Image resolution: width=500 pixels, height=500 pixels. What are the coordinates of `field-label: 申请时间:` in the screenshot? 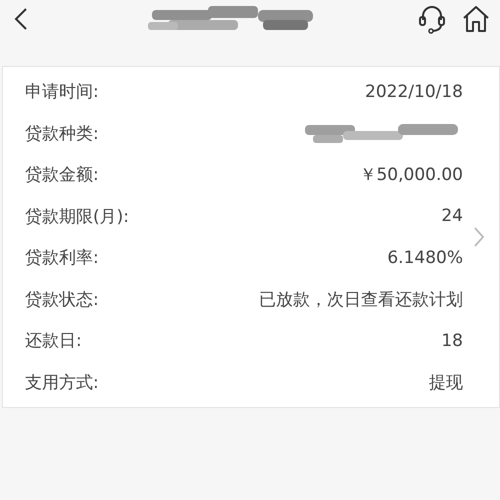 It's located at (62, 92).